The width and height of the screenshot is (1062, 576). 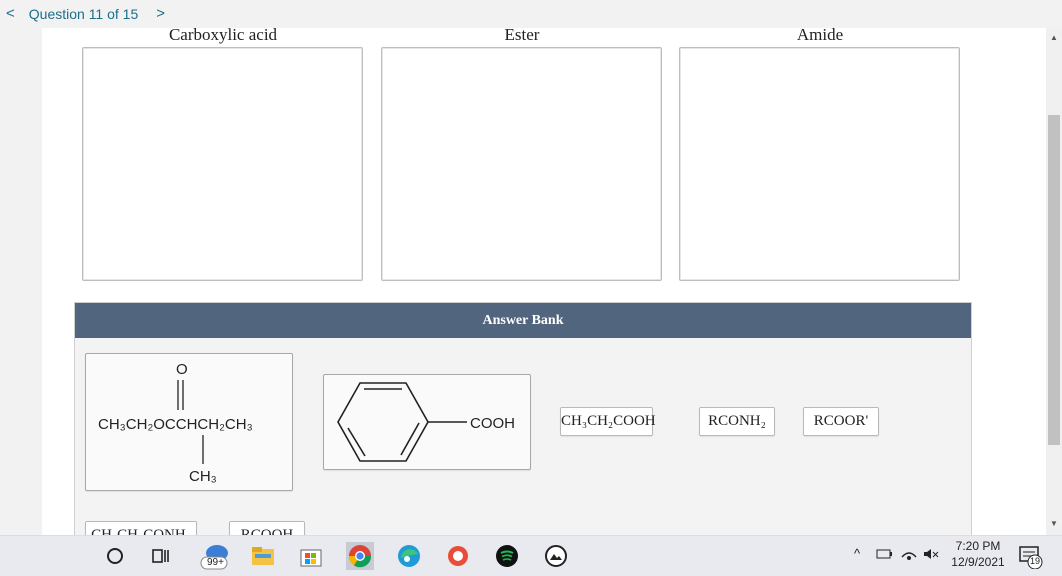 I want to click on ester-structure-drawing: O CH₃CH₂OCCHCH₂CH₃ CH₃, so click(x=175, y=423).